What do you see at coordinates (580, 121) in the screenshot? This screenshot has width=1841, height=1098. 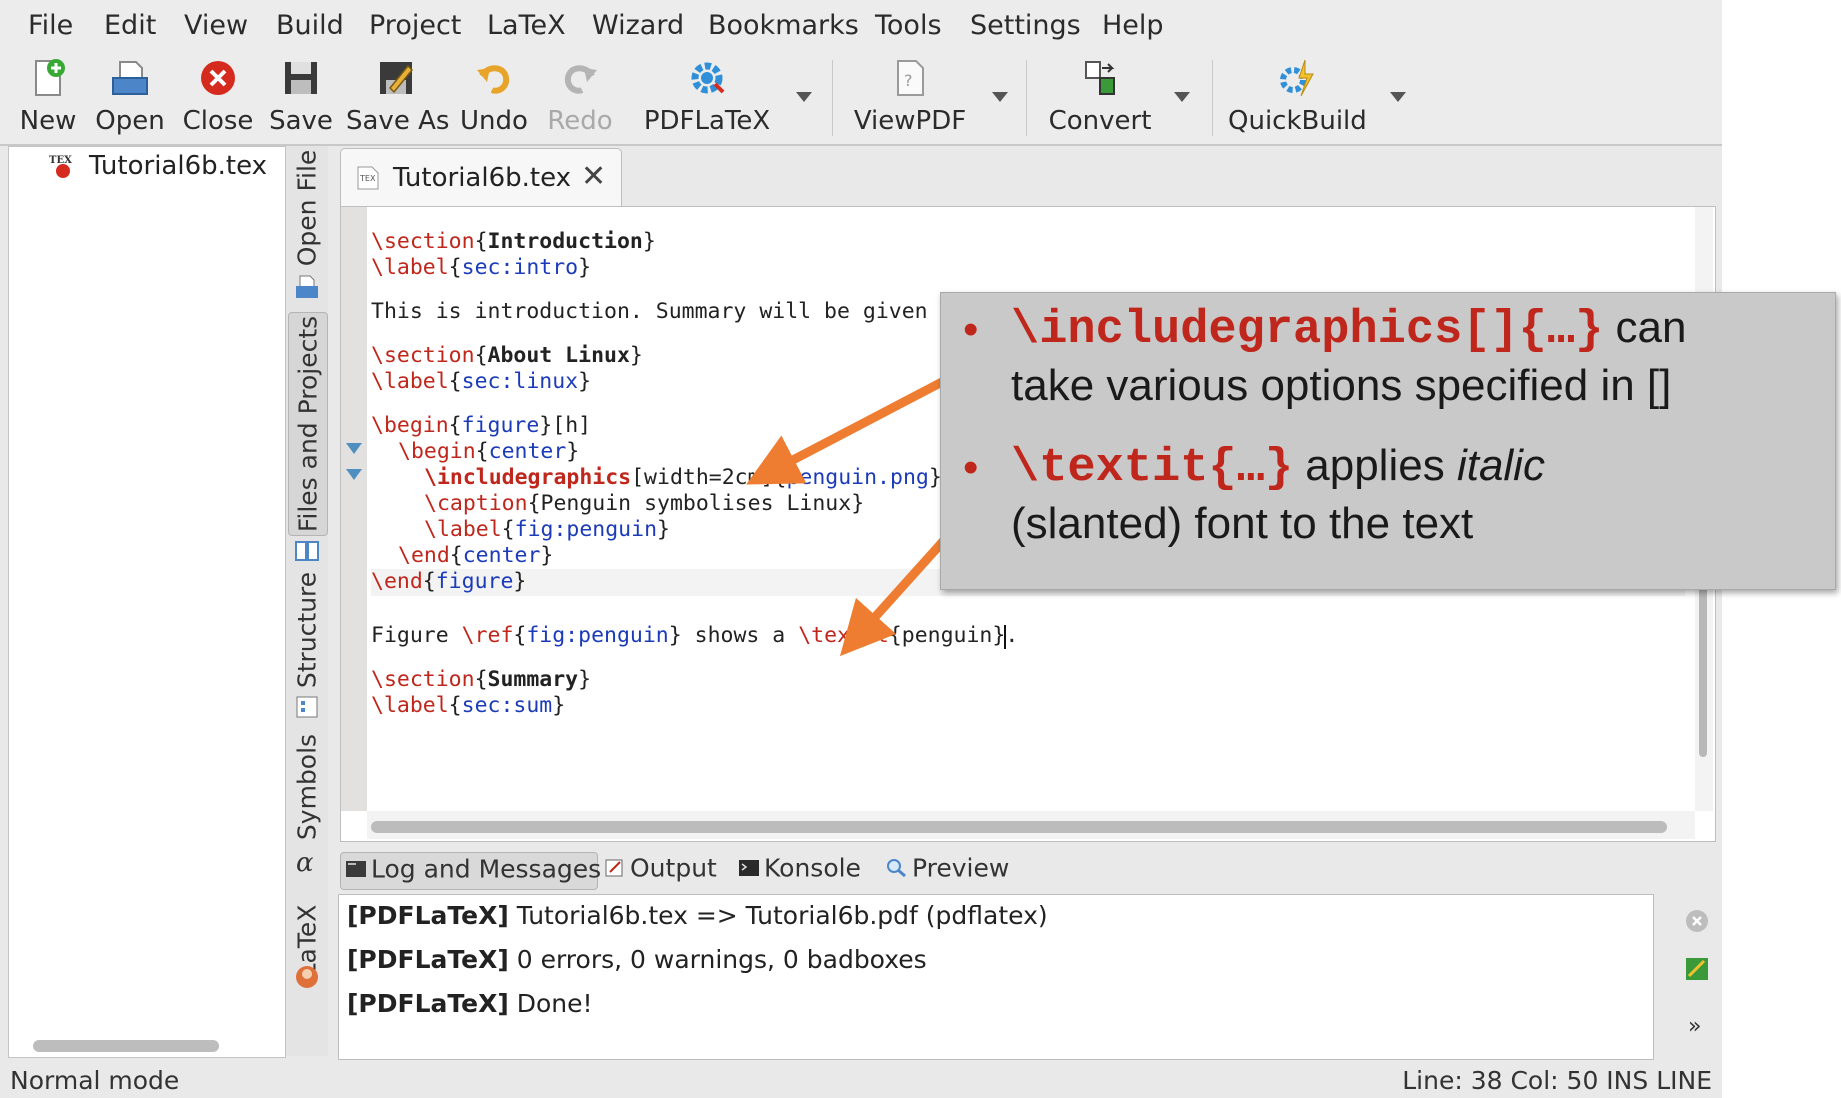 I see `redo-label: Redo` at bounding box center [580, 121].